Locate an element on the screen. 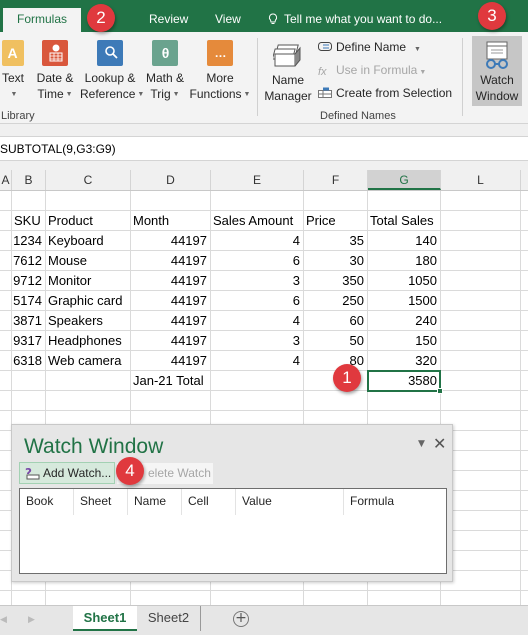  close-icon: ✕ is located at coordinates (439, 443).